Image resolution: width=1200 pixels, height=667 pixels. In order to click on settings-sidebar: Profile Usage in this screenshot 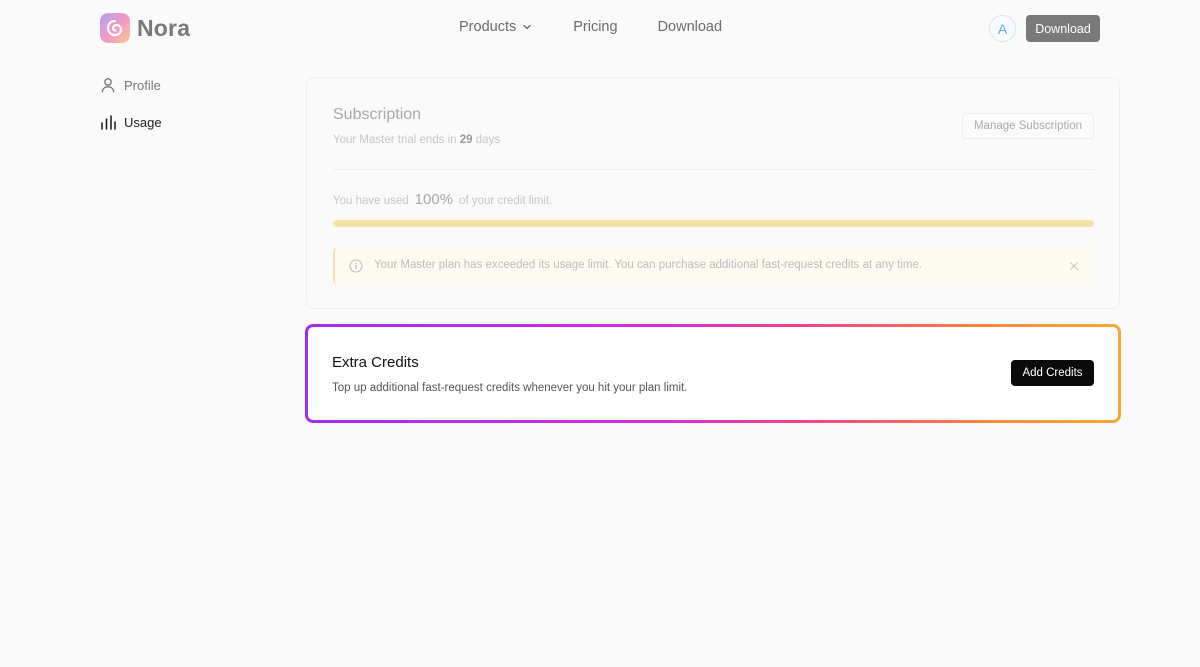, I will do `click(131, 113)`.